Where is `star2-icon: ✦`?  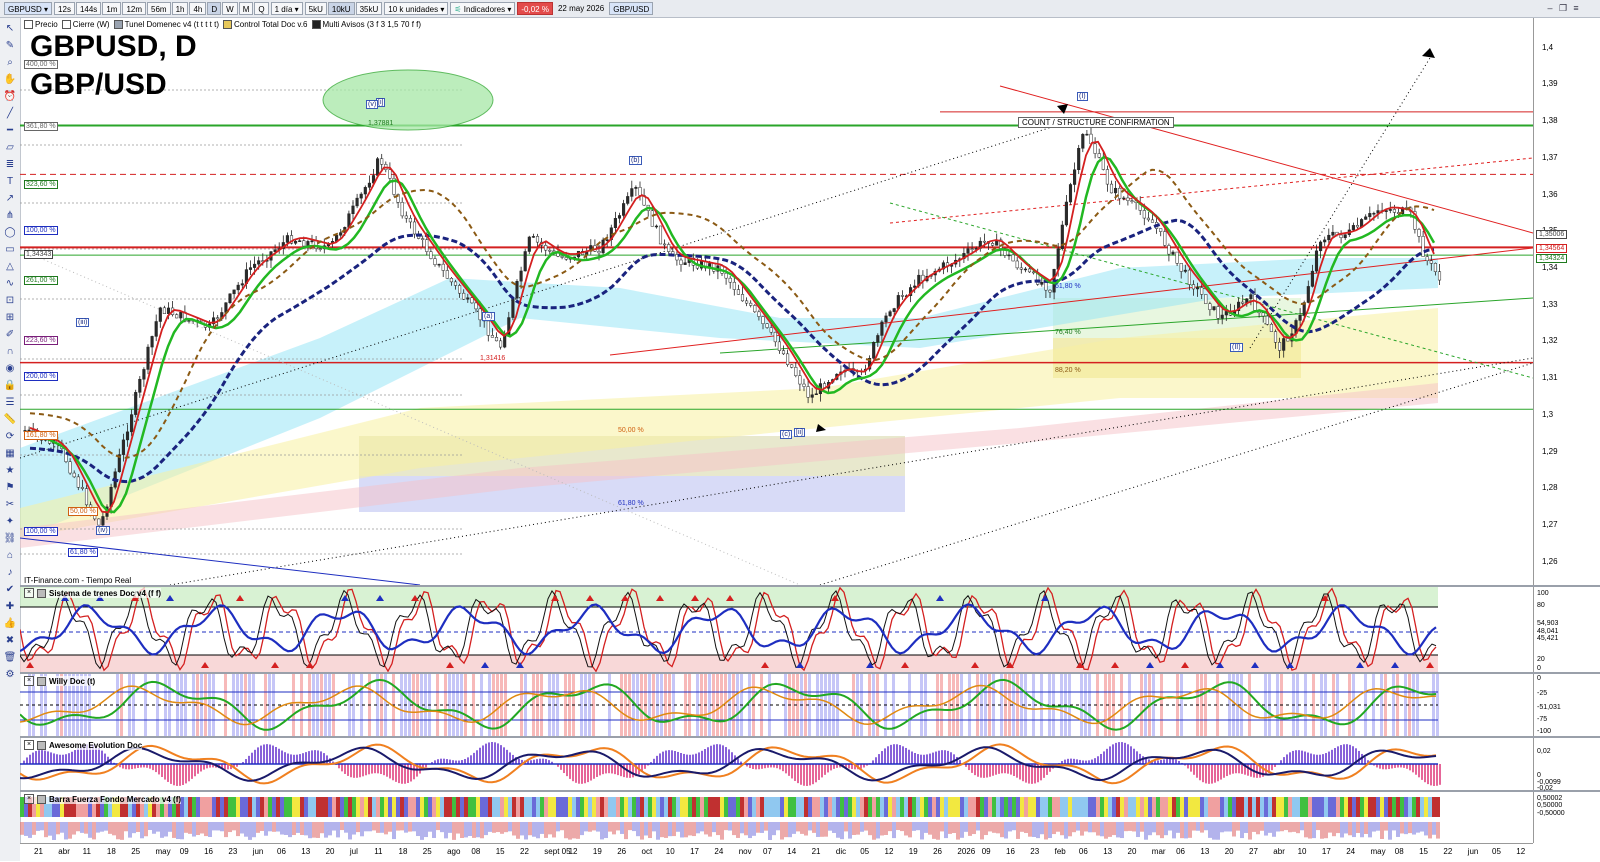 star2-icon: ✦ is located at coordinates (10, 521).